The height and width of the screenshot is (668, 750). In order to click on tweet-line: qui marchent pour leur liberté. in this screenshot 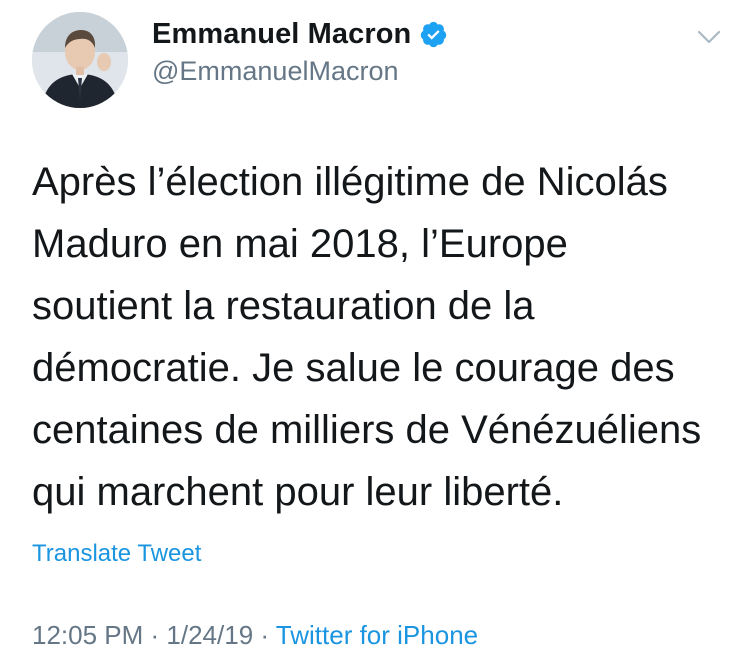, I will do `click(298, 492)`.